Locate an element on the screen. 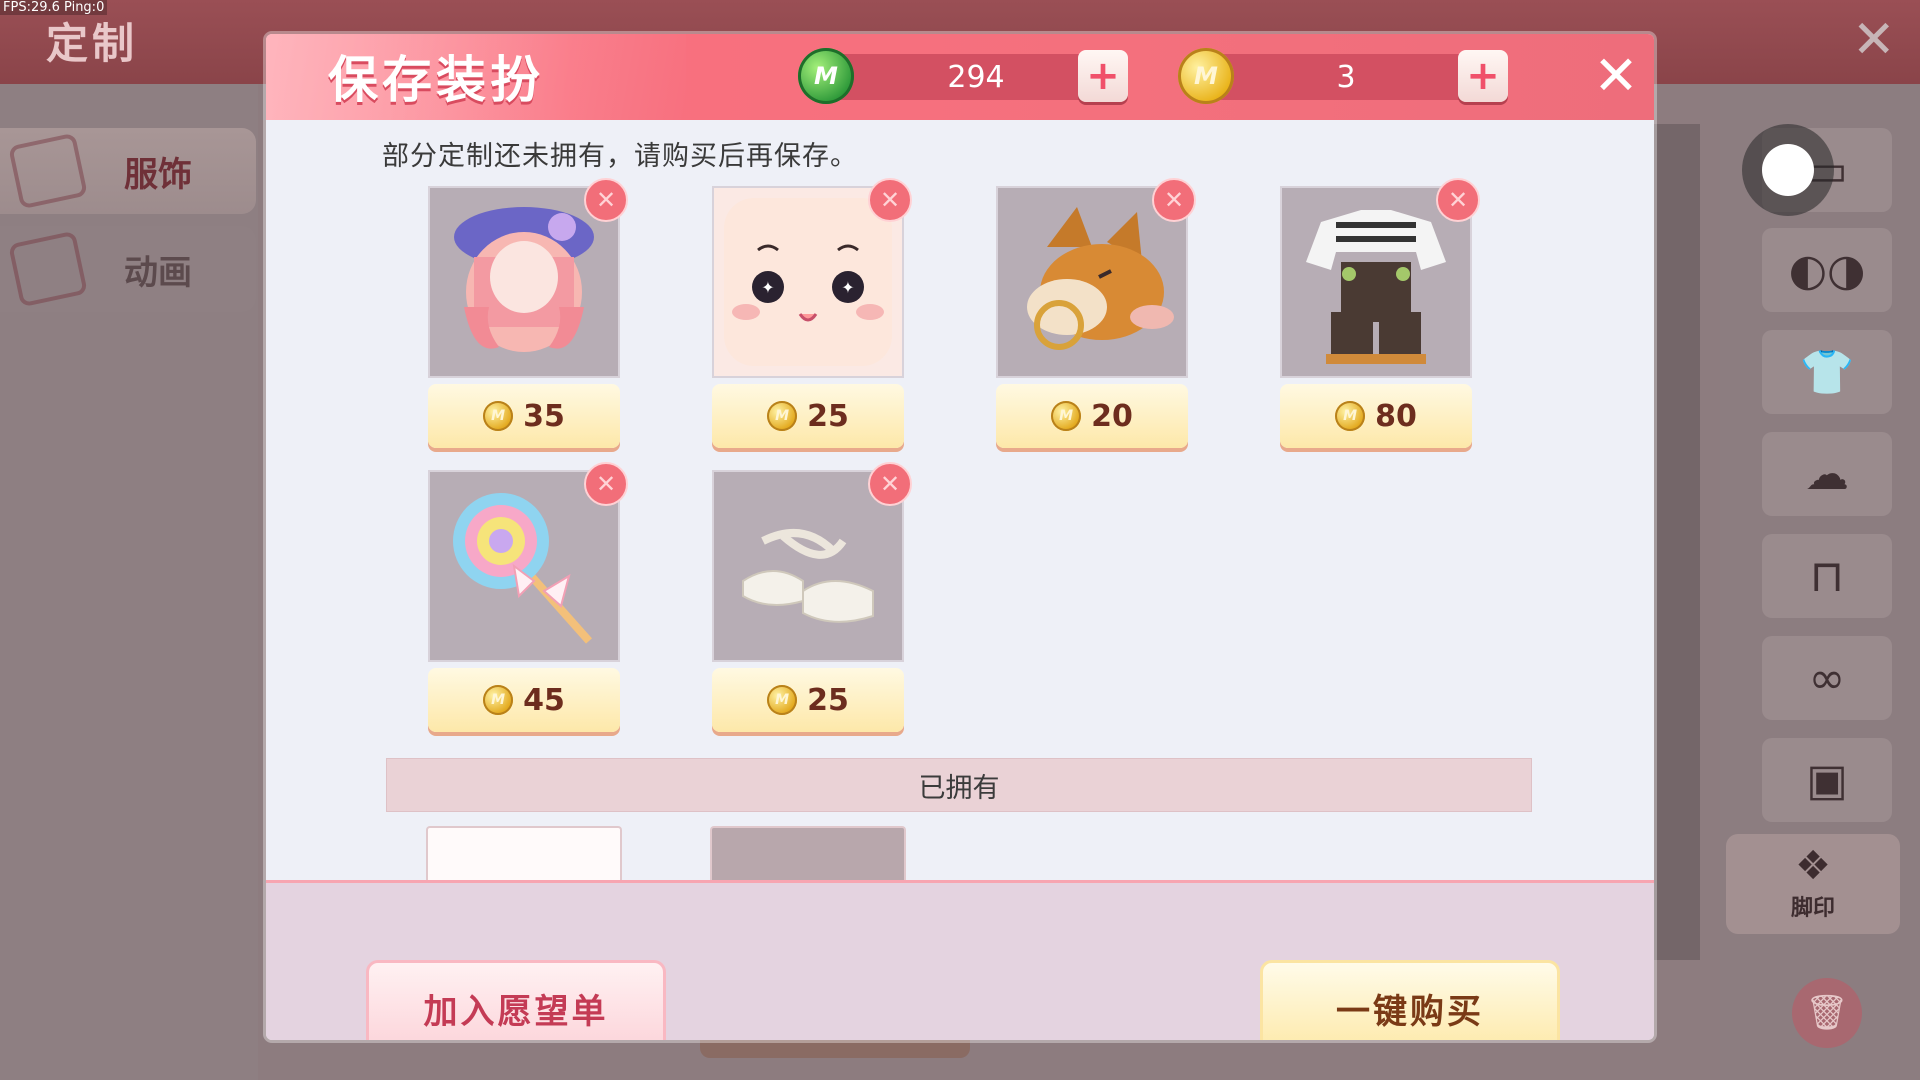 The width and height of the screenshot is (1920, 1080). trash-icon: 🗑 is located at coordinates (1827, 1013).